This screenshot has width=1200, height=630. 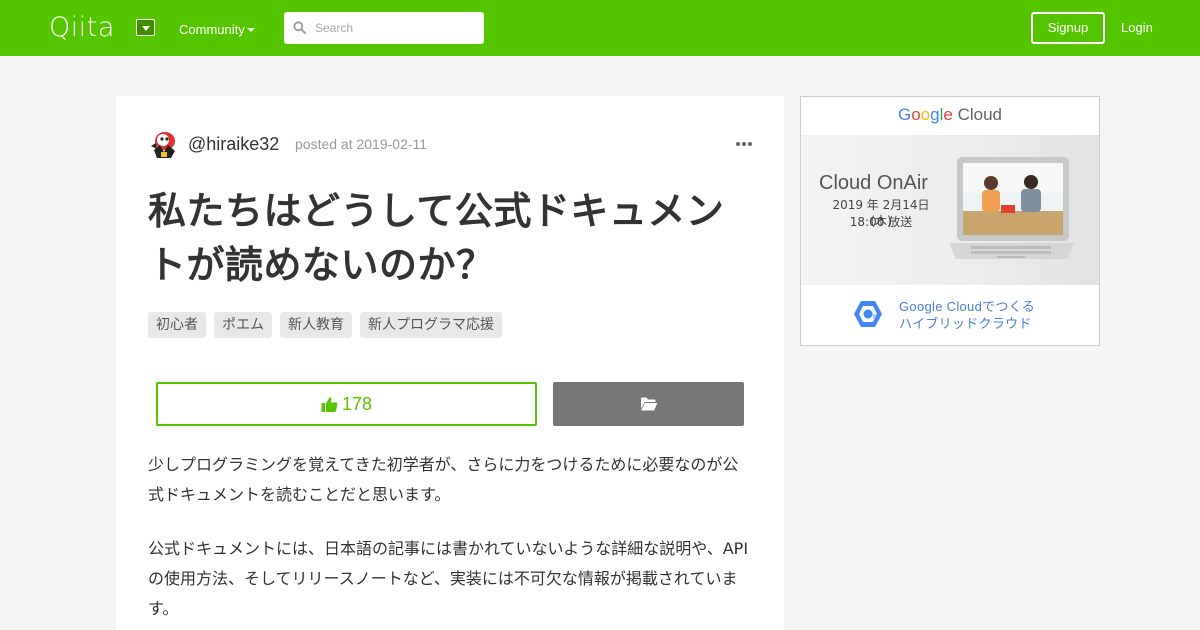 I want to click on login-link: Login, so click(x=1137, y=28).